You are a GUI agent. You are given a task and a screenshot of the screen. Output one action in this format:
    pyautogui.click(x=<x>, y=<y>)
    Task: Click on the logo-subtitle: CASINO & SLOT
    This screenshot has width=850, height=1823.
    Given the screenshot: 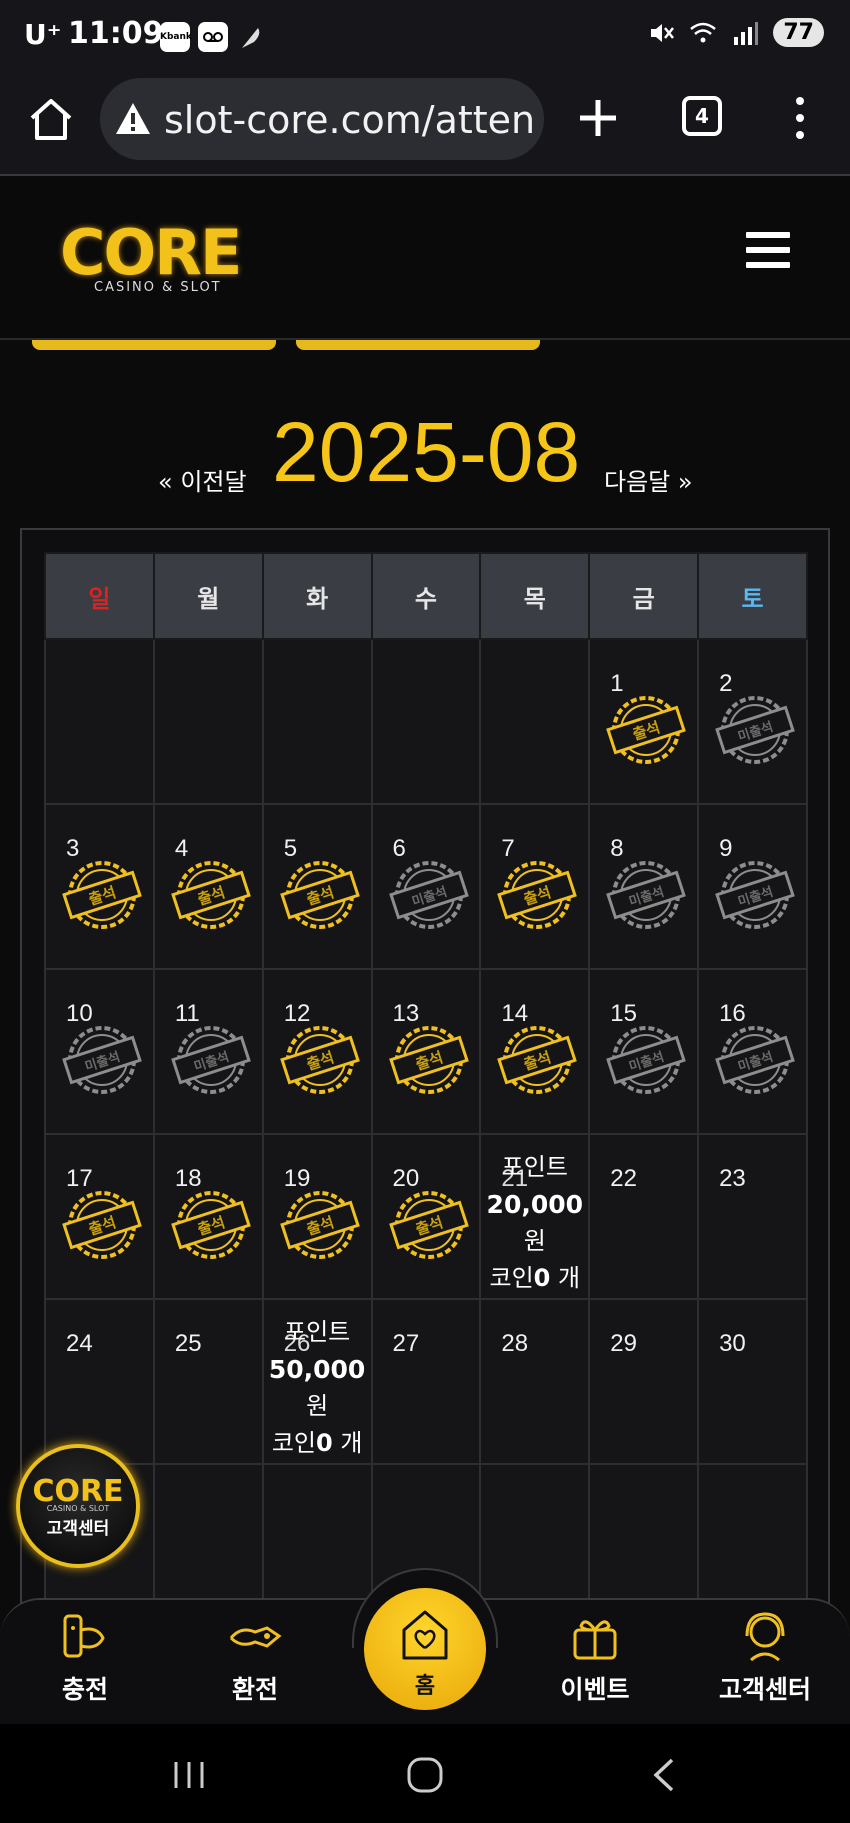 What is the action you would take?
    pyautogui.click(x=158, y=287)
    